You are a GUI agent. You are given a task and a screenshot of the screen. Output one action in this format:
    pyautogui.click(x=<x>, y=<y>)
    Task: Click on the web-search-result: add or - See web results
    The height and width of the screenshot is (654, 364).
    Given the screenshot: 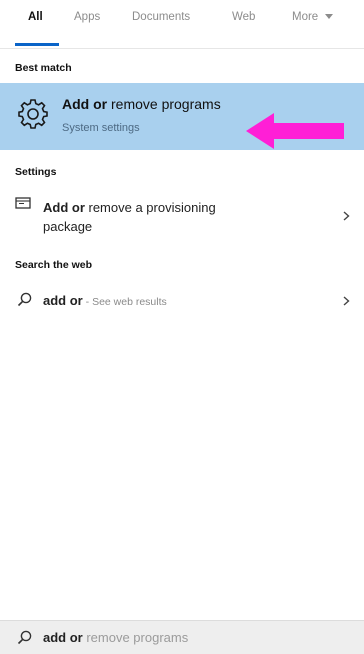 What is the action you would take?
    pyautogui.click(x=182, y=301)
    